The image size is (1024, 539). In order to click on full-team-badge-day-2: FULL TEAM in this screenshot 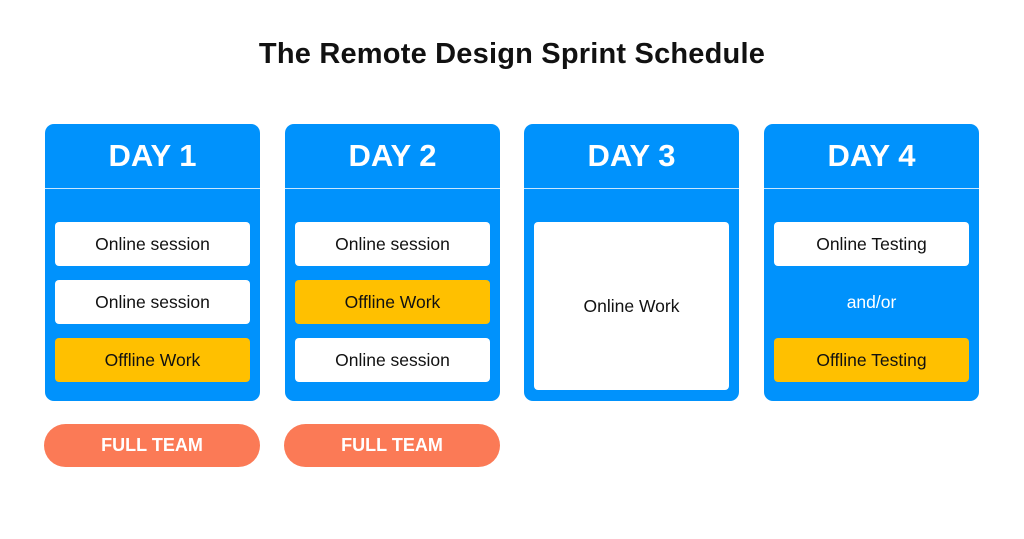, I will do `click(392, 445)`.